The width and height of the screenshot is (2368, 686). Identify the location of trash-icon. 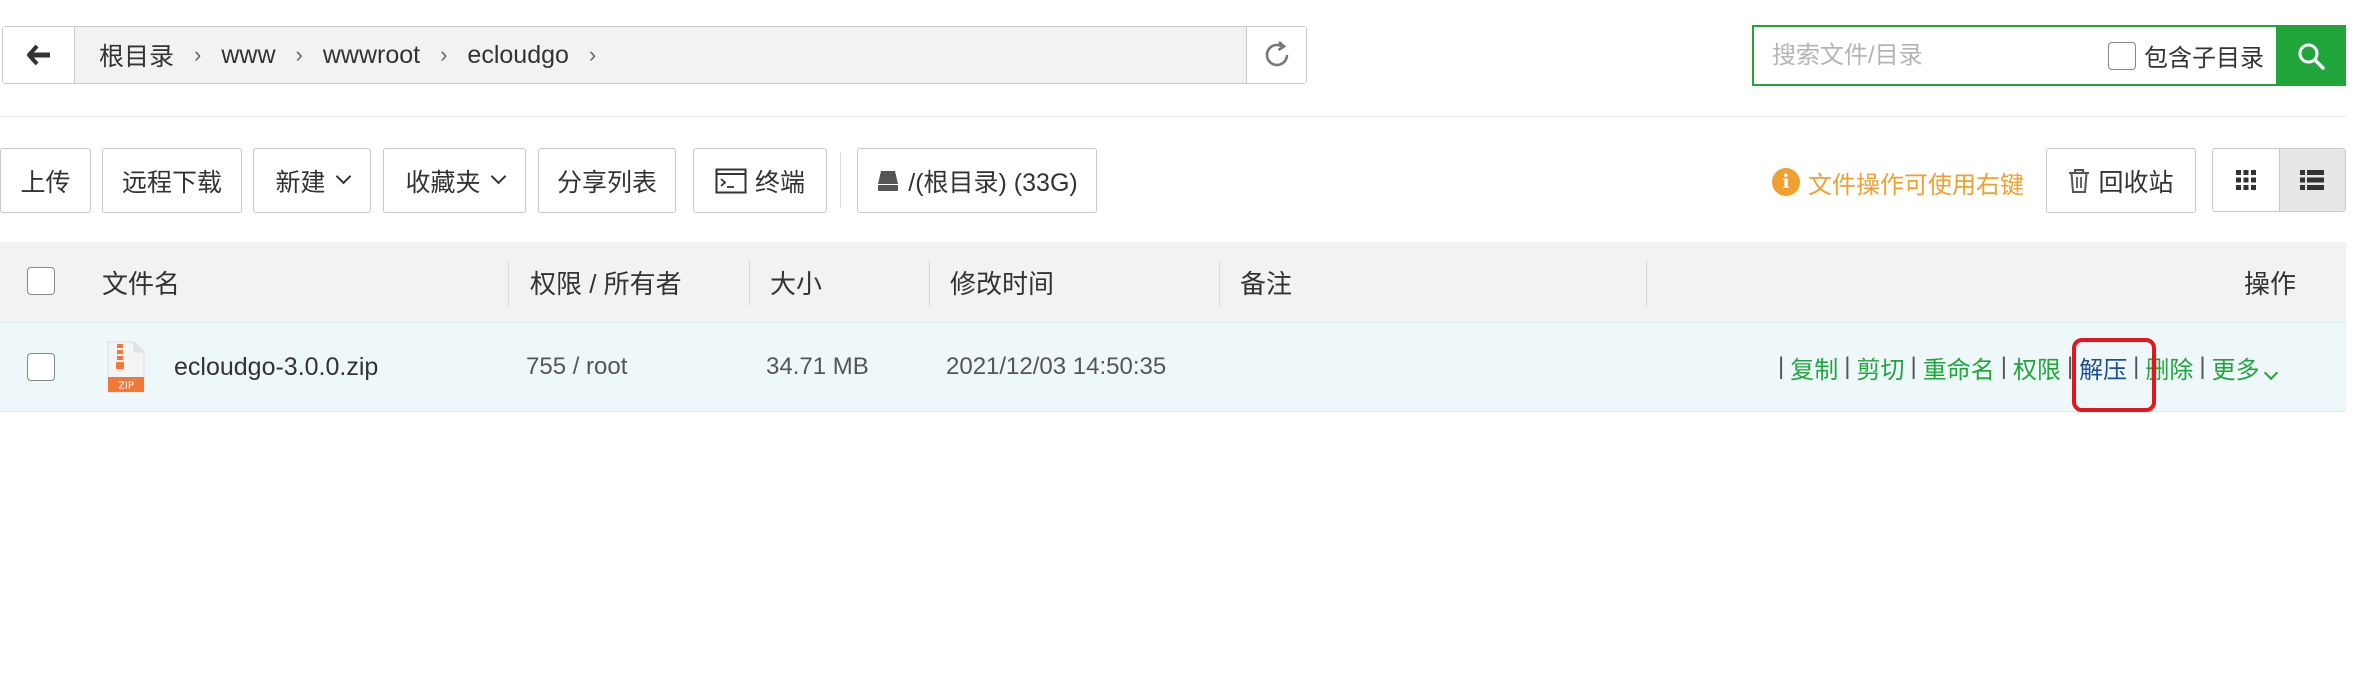
(2079, 180).